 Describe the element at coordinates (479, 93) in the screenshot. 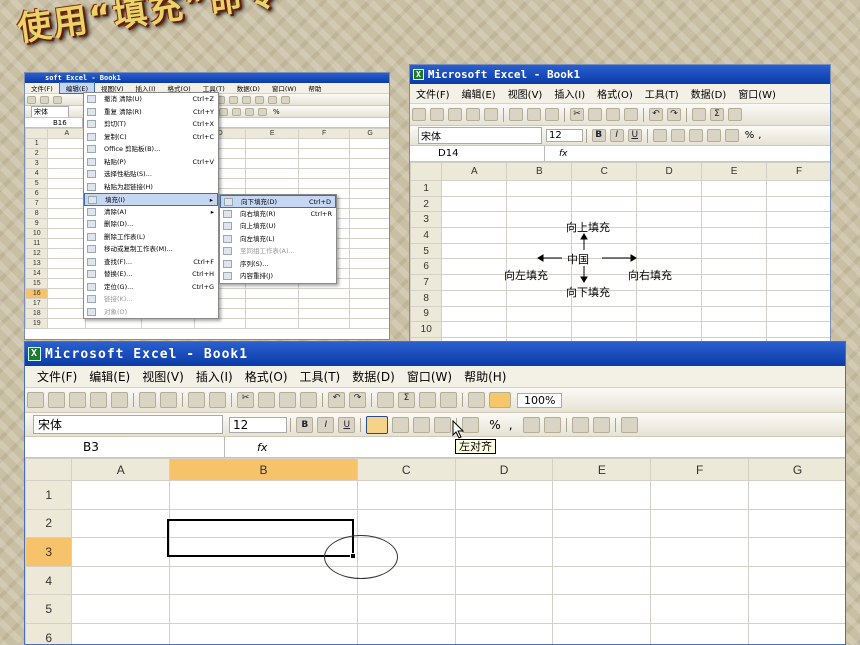

I see `menu-1: 编辑(E)` at that location.